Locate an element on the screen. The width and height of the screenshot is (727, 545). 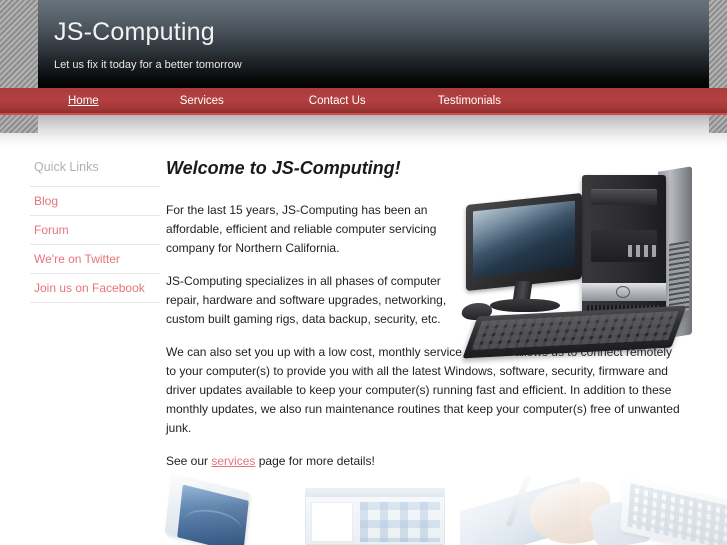
montage-keyboard is located at coordinates (673, 510).